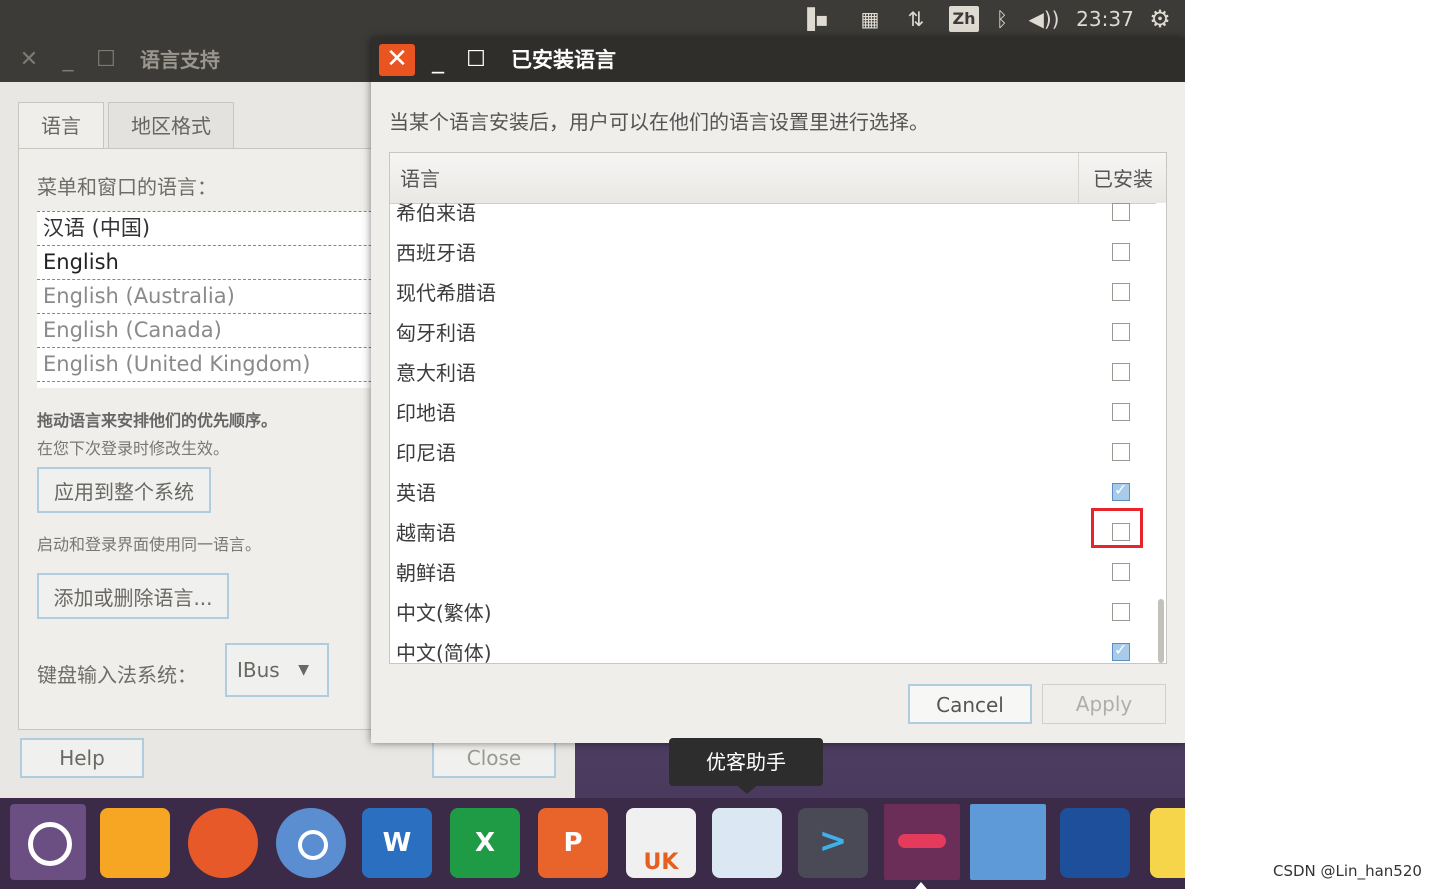 This screenshot has height=889, width=1435. What do you see at coordinates (833, 843) in the screenshot?
I see `terminal-icon: >` at bounding box center [833, 843].